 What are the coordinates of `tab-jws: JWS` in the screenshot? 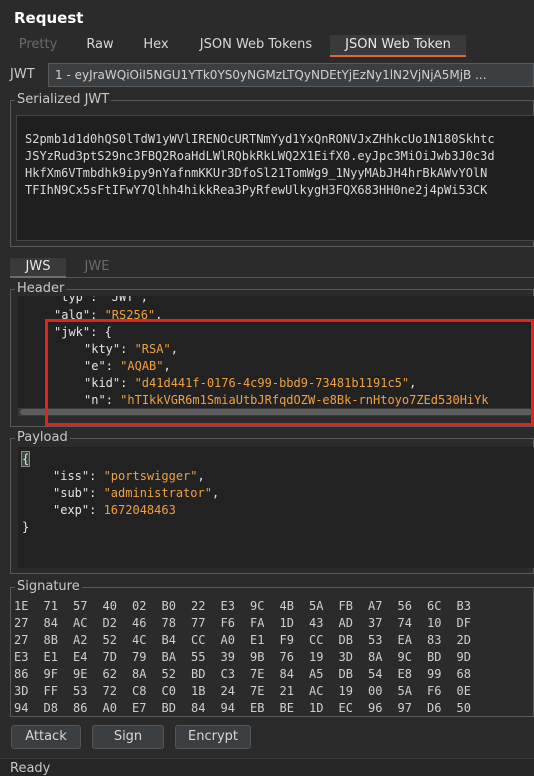 It's located at (38, 268).